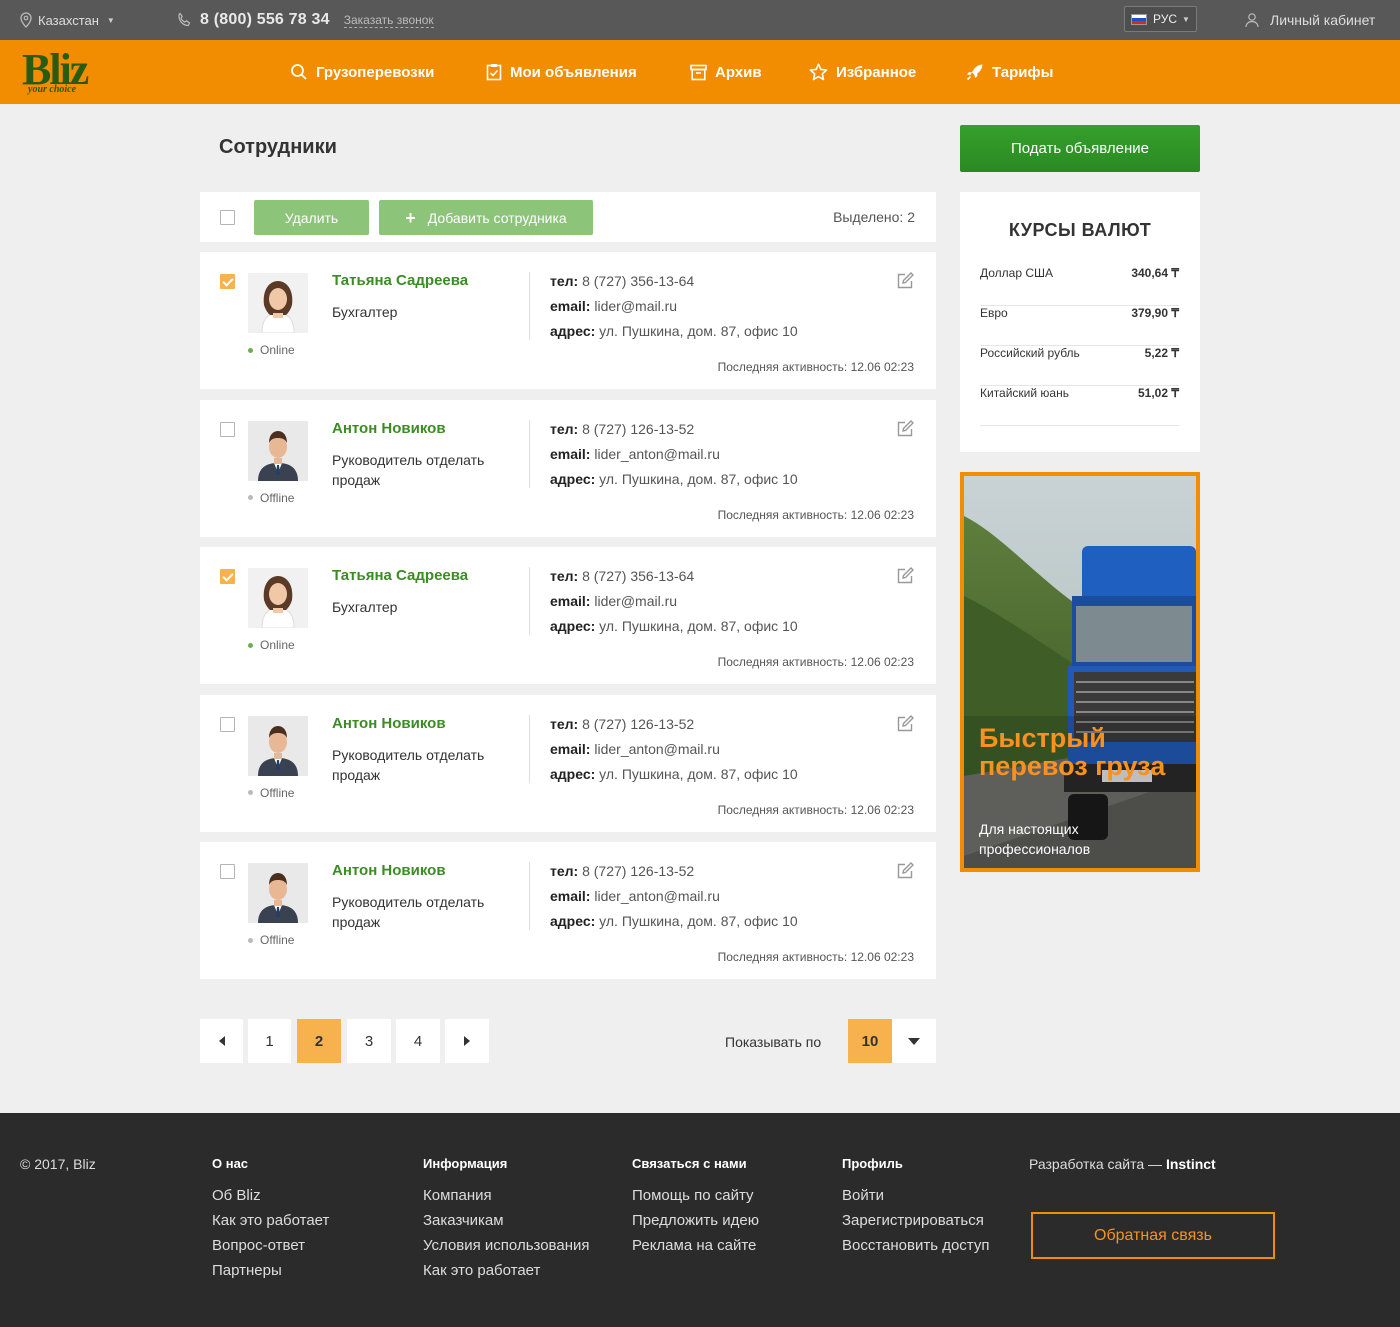  I want to click on clipboard-check-icon, so click(494, 72).